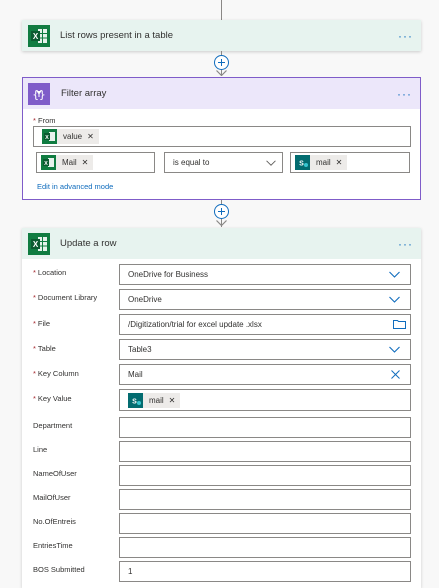  I want to click on operator-dropdown: is equal to, so click(223, 162).